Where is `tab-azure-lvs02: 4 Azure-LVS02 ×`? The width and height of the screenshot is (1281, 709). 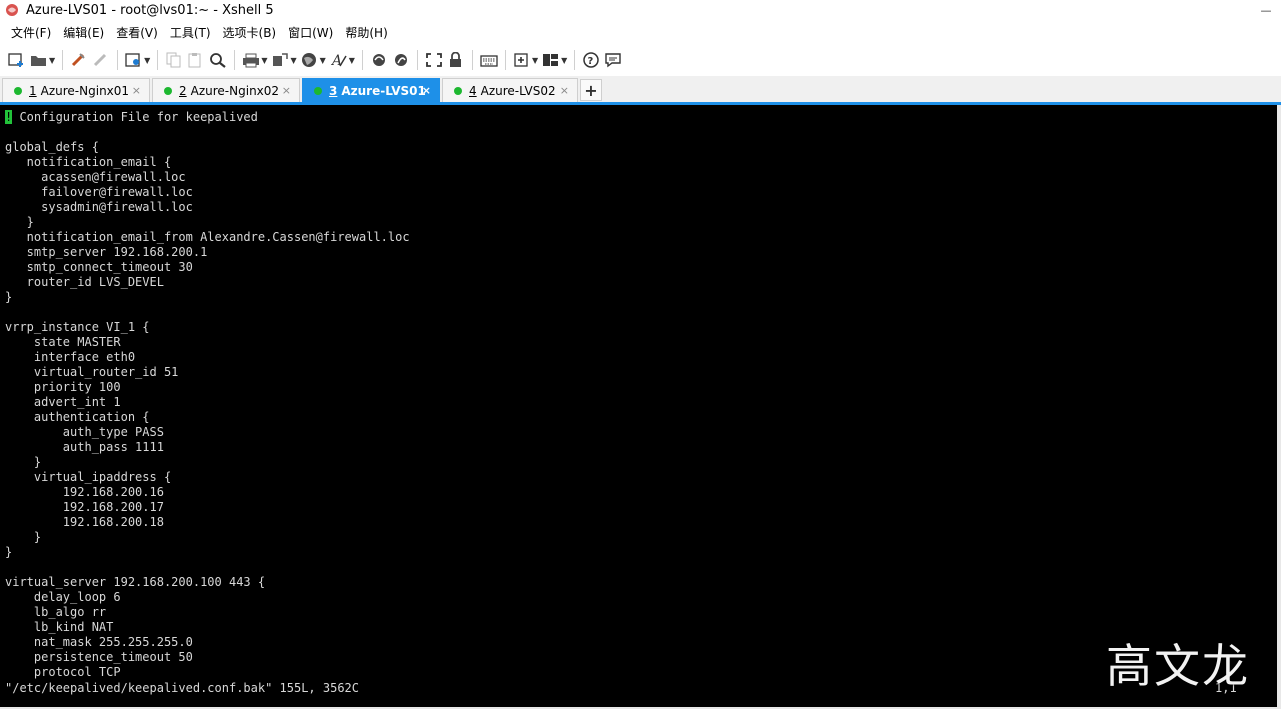
tab-azure-lvs02: 4 Azure-LVS02 × is located at coordinates (510, 90).